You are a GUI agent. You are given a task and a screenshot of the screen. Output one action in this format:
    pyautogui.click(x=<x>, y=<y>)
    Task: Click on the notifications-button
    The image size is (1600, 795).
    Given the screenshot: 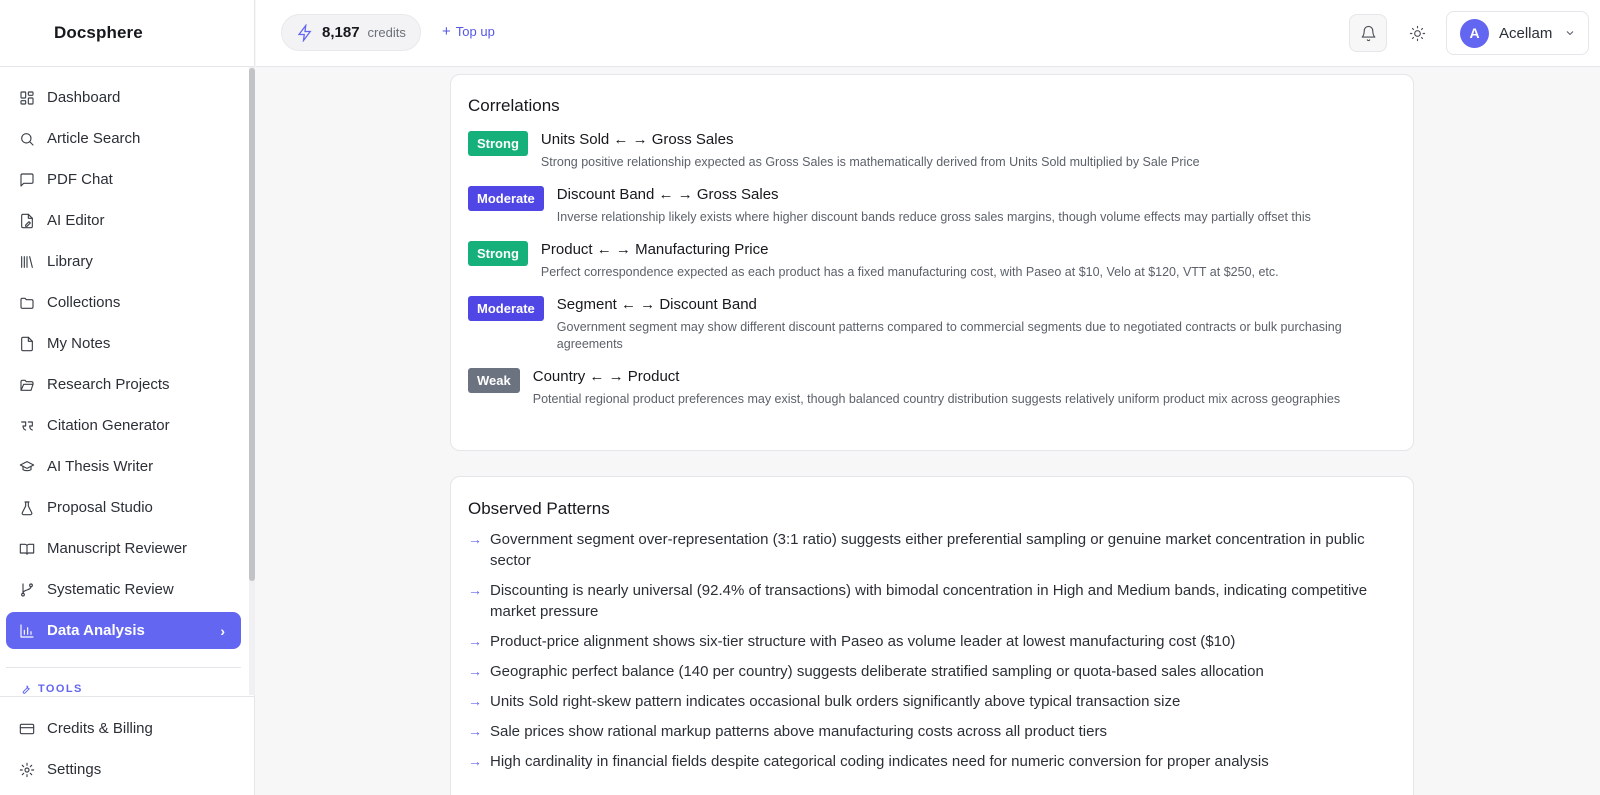 What is the action you would take?
    pyautogui.click(x=1368, y=33)
    